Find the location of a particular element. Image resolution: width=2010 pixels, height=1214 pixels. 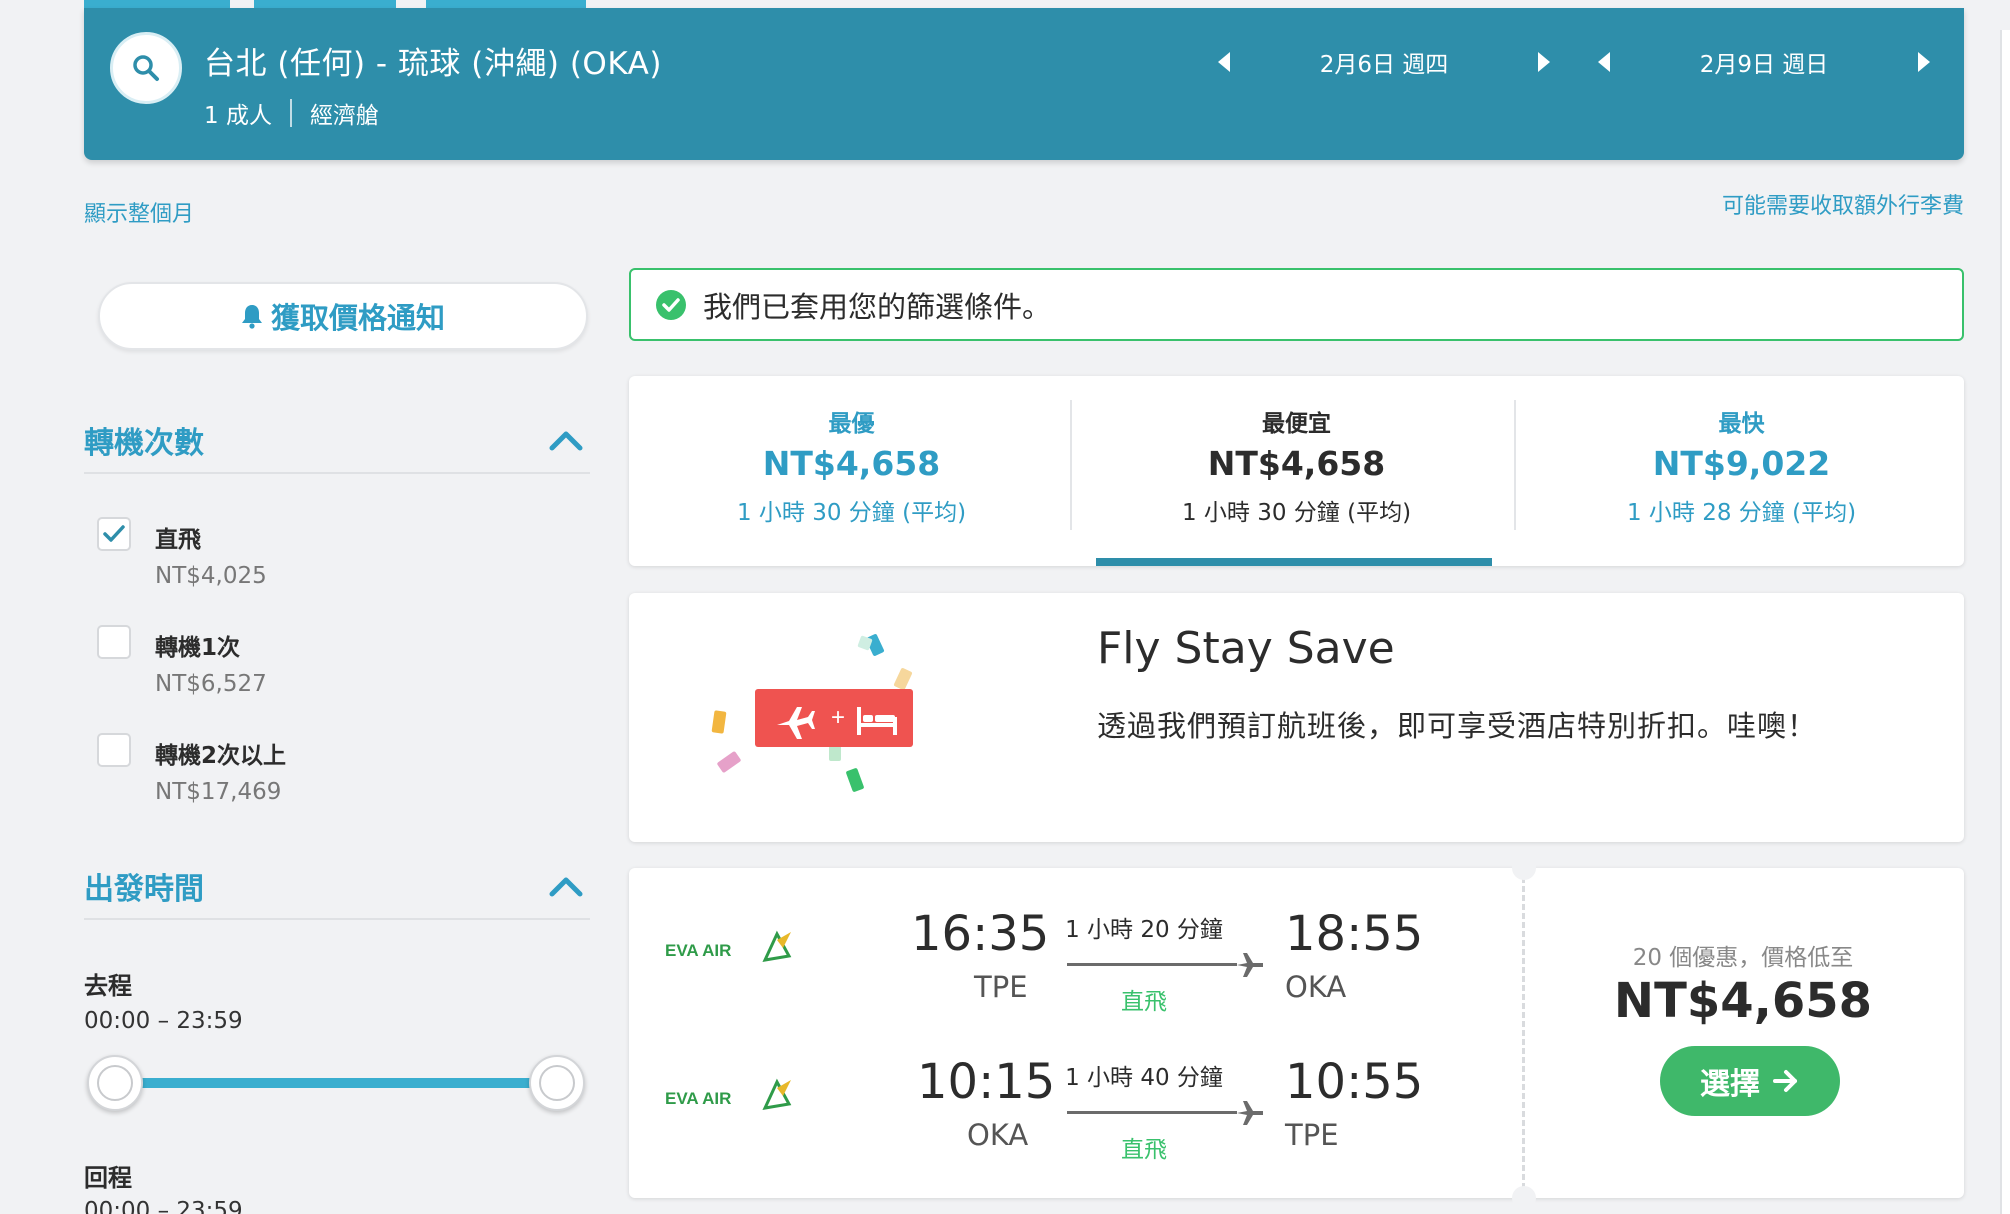

baggage-fee-link: 可能需要收取額外行李費 is located at coordinates (1843, 204).